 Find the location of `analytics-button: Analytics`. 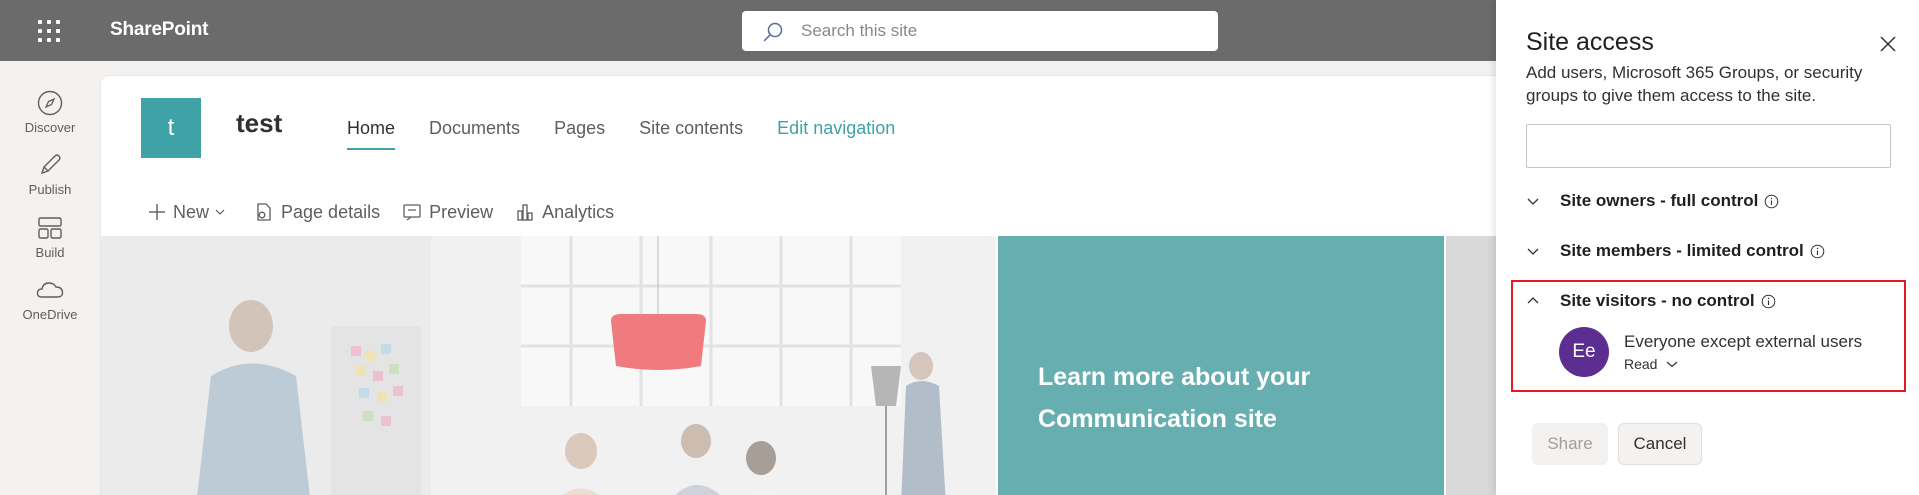

analytics-button: Analytics is located at coordinates (564, 212).